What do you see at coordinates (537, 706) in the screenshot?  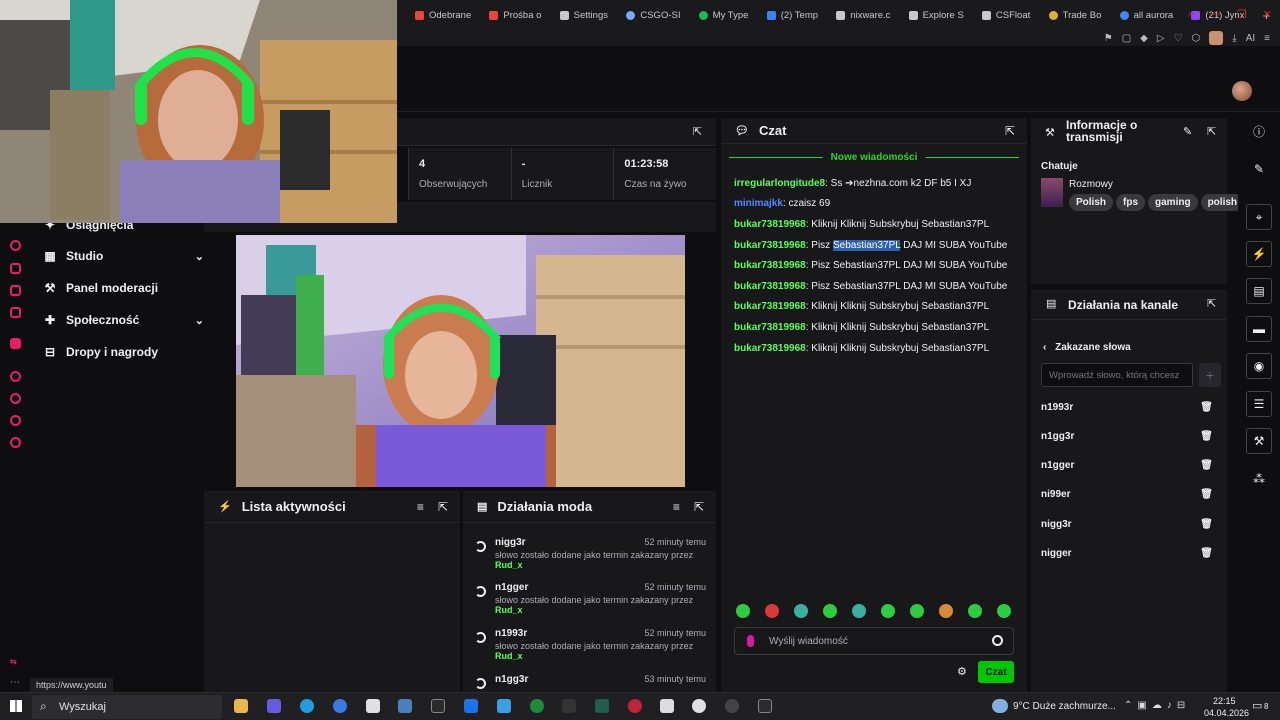 I see `xbox-icon` at bounding box center [537, 706].